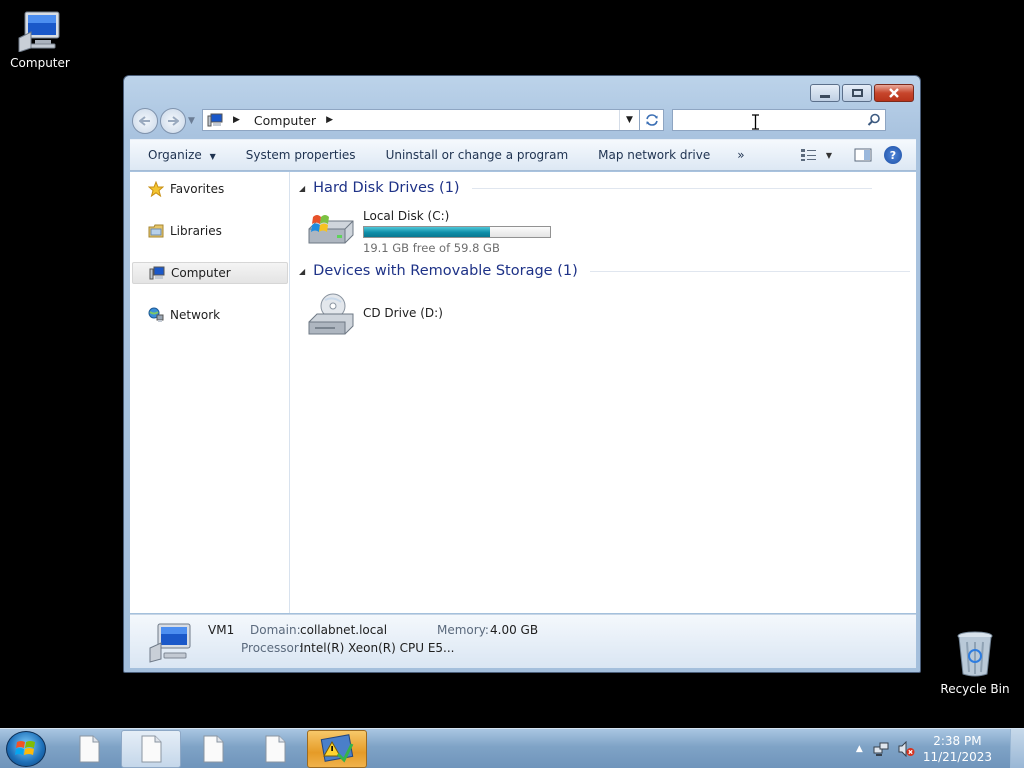 This screenshot has height=768, width=1024. I want to click on taskbar: ▲ 2:38 PM 11/21/2023, so click(512, 748).